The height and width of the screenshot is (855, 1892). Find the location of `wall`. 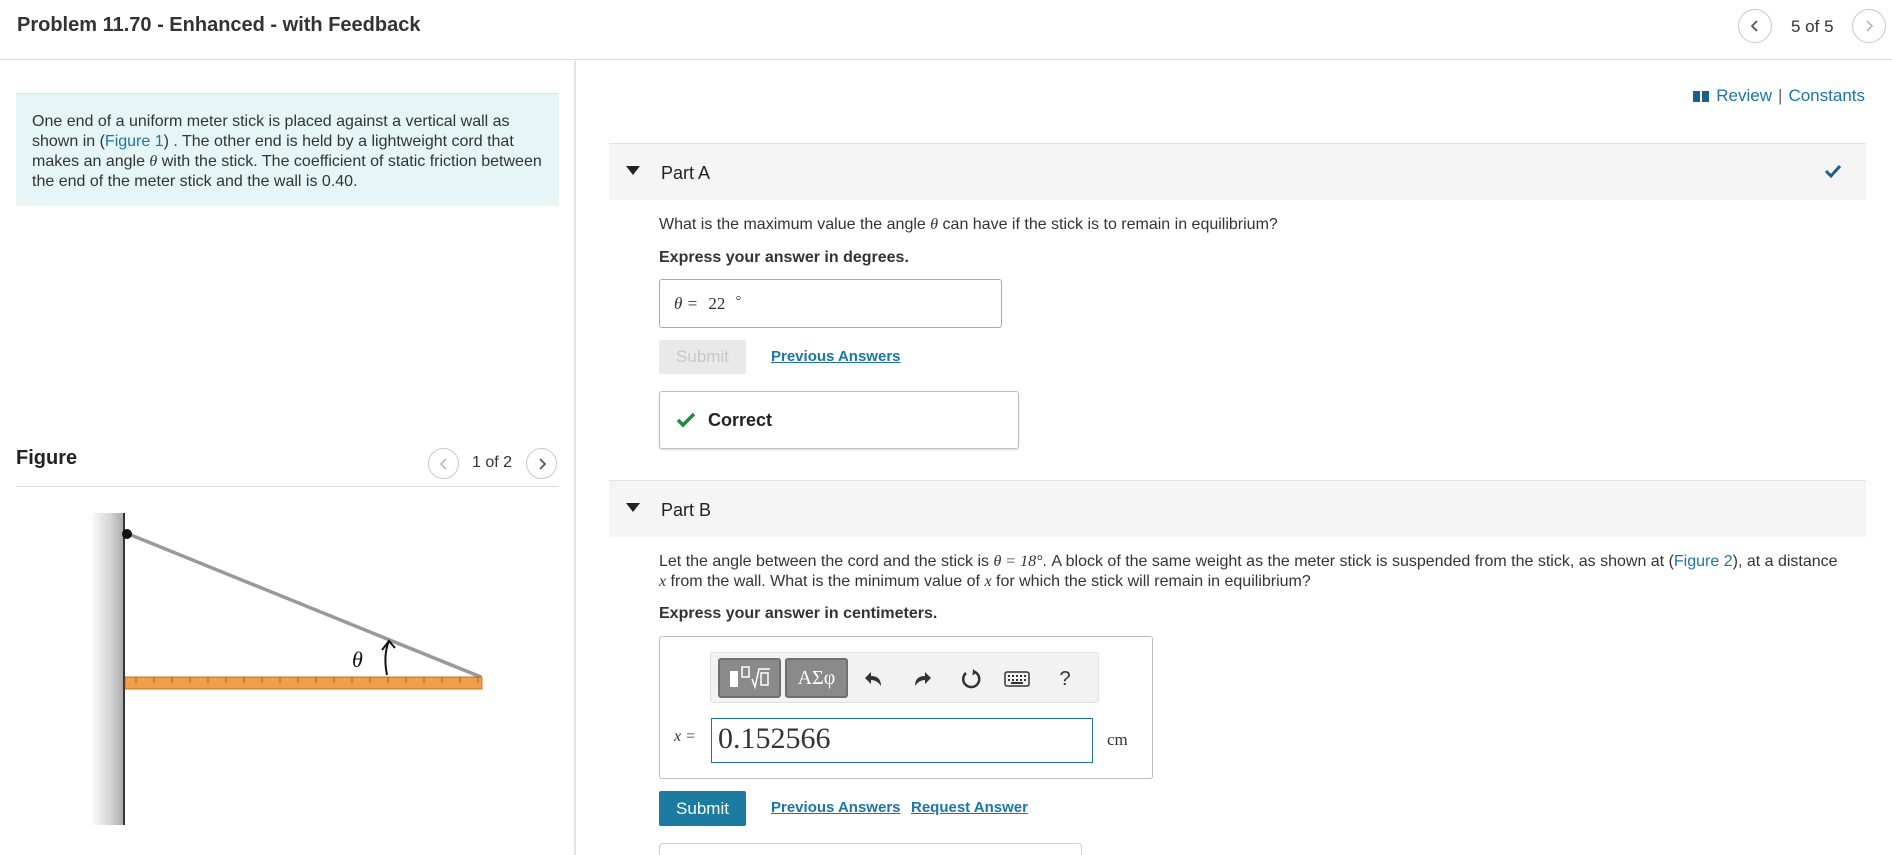

wall is located at coordinates (107, 669).